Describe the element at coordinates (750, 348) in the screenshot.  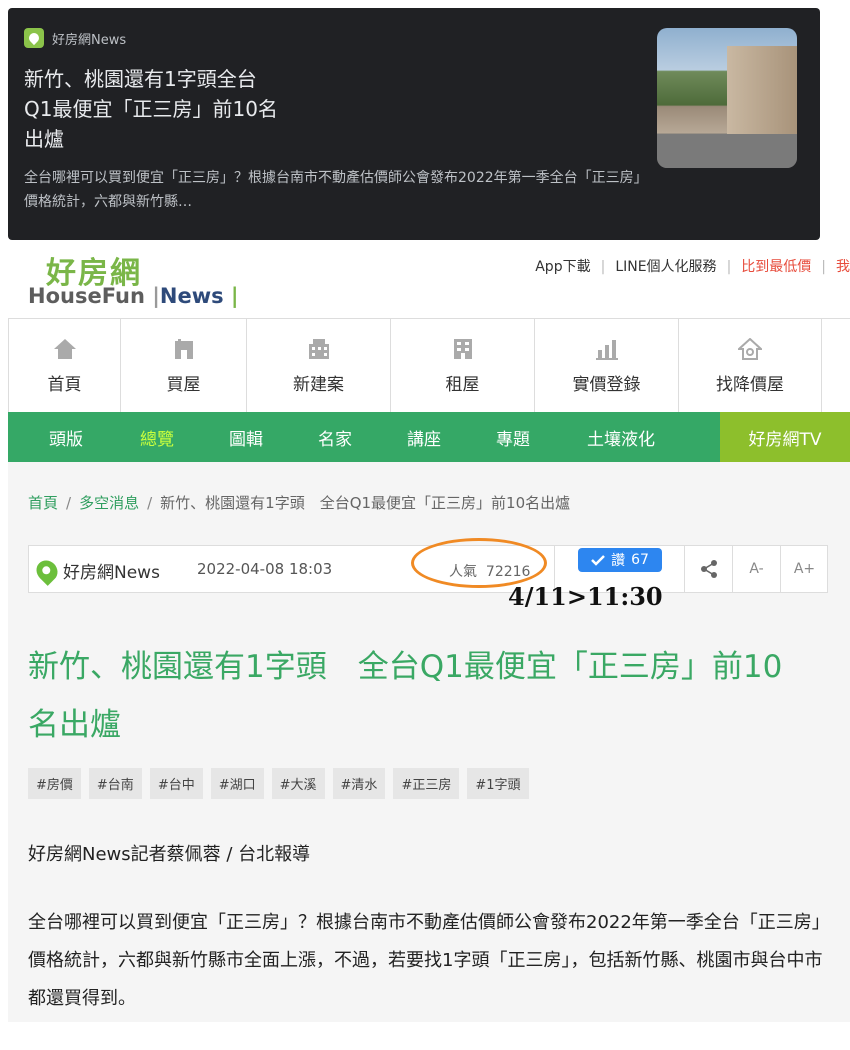
I see `discount-house-icon` at that location.